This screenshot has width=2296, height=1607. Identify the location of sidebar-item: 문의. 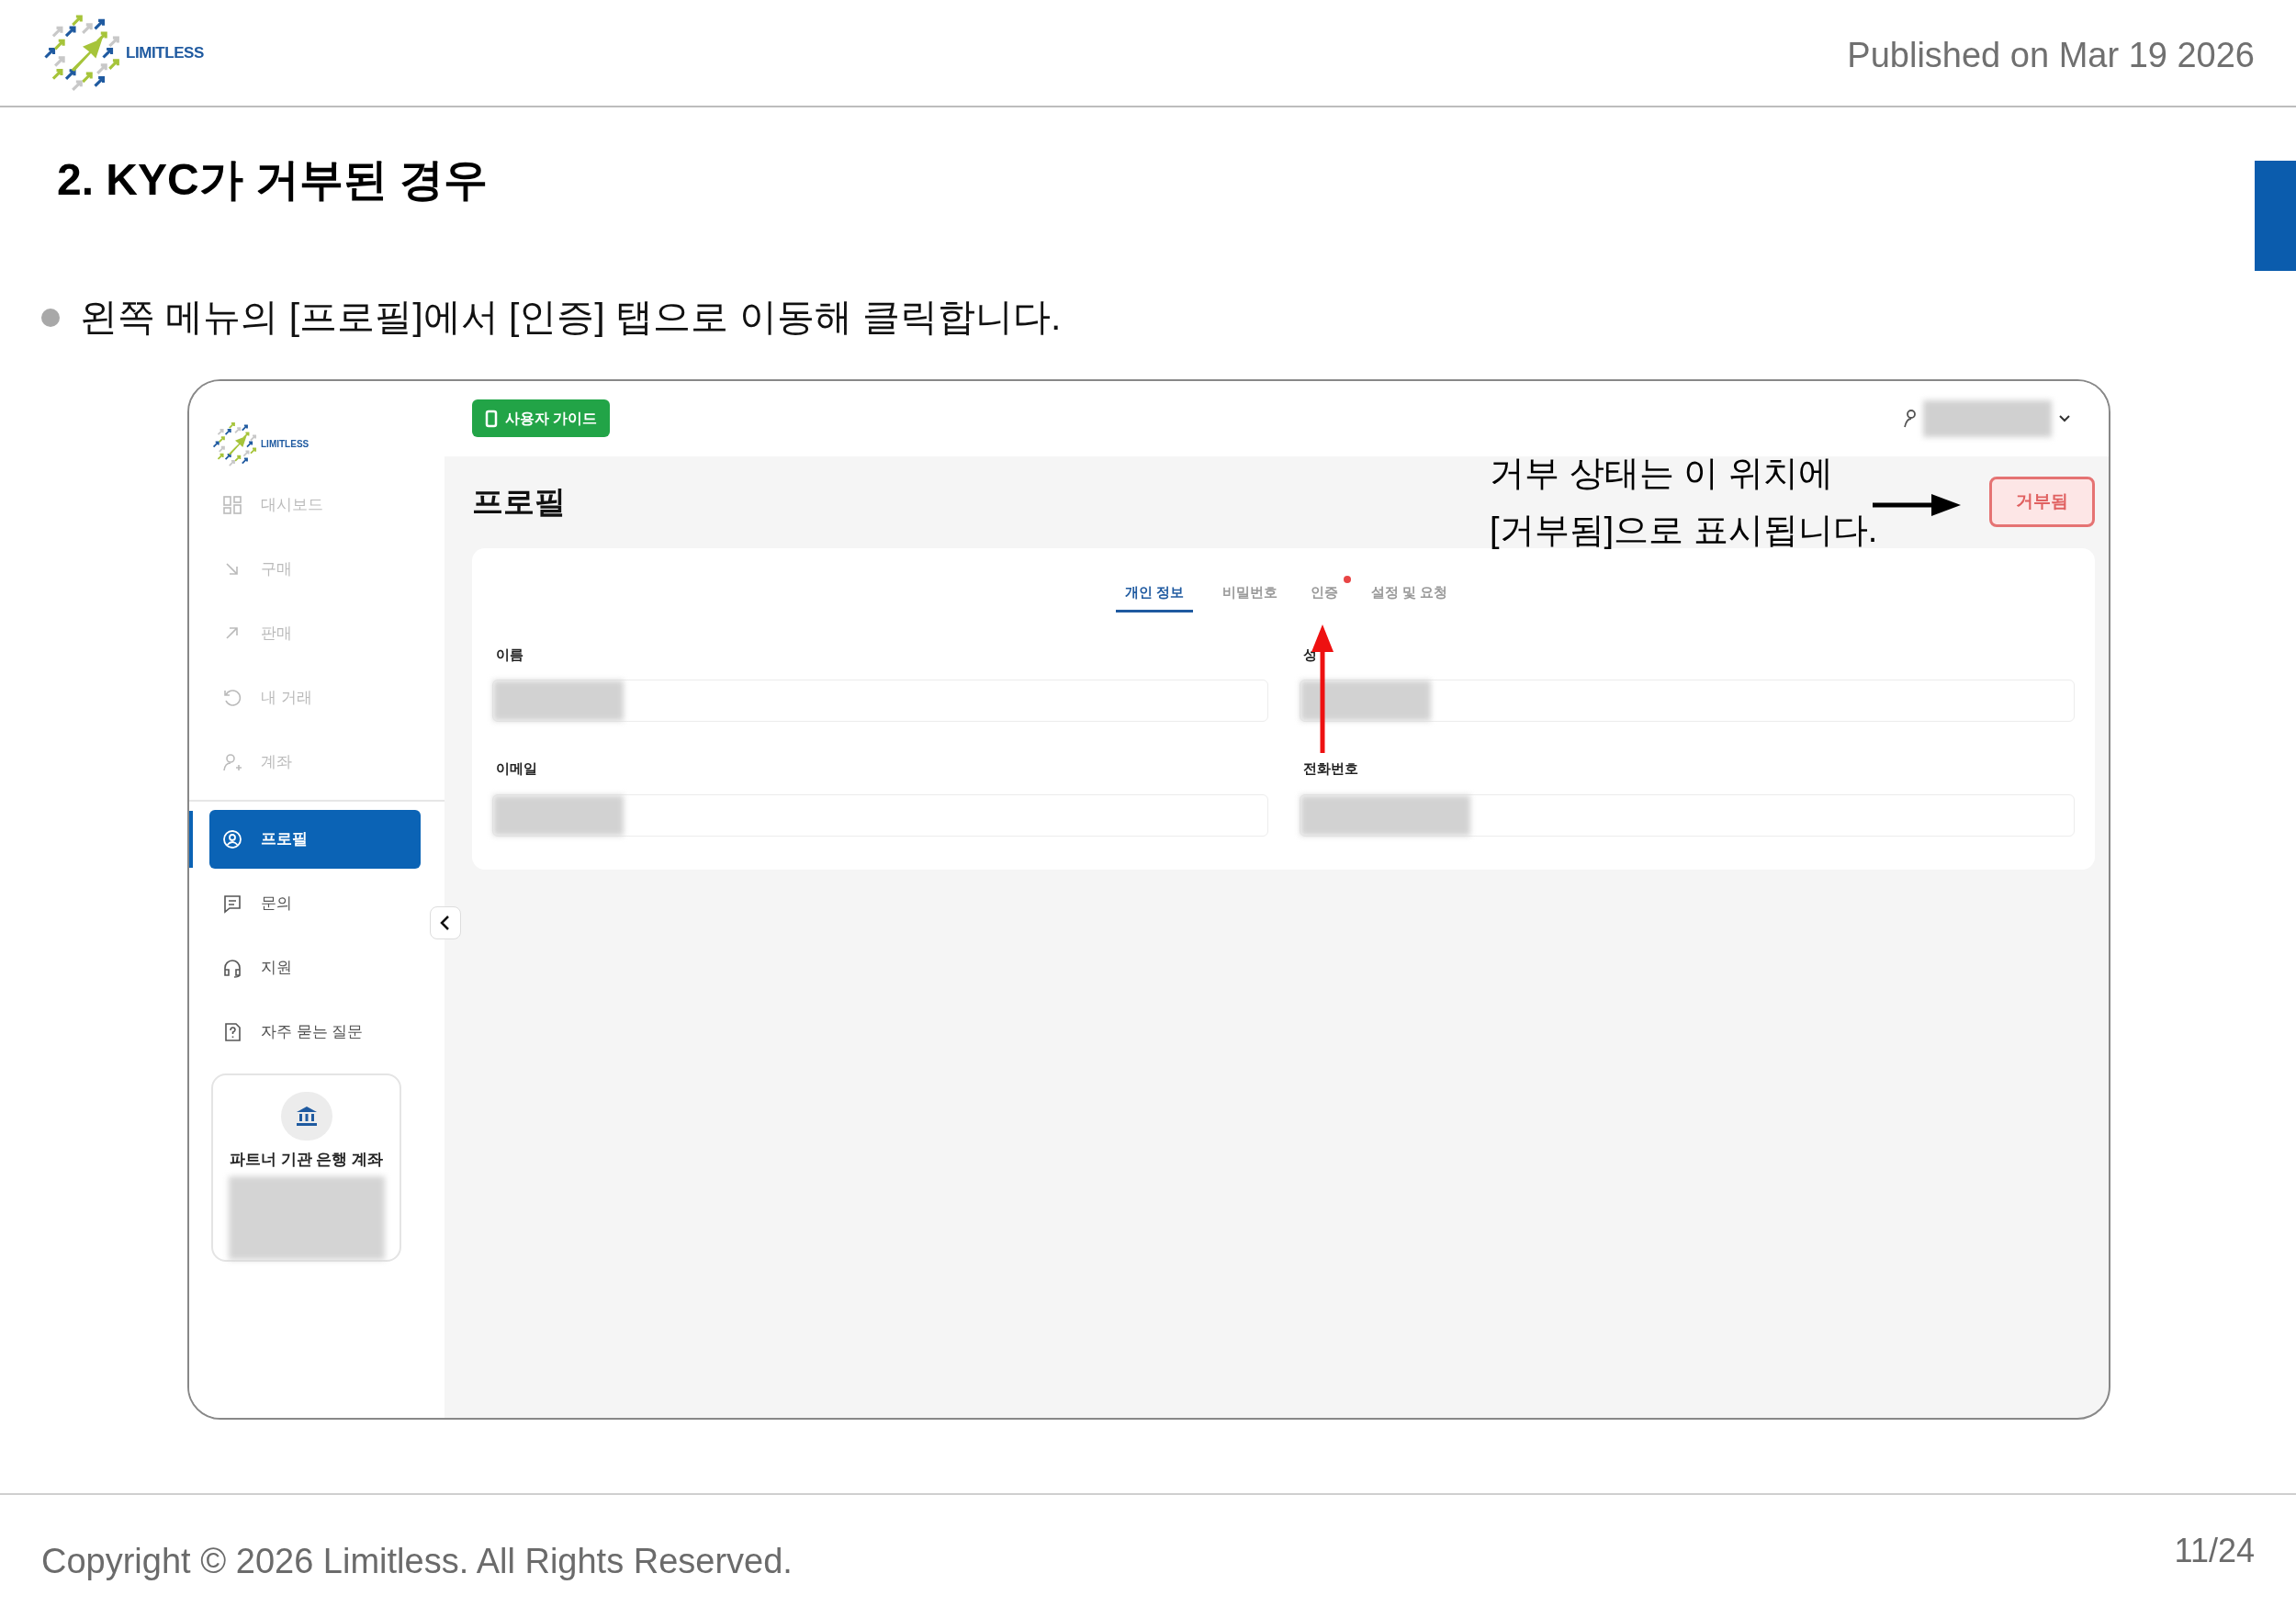
(315, 903).